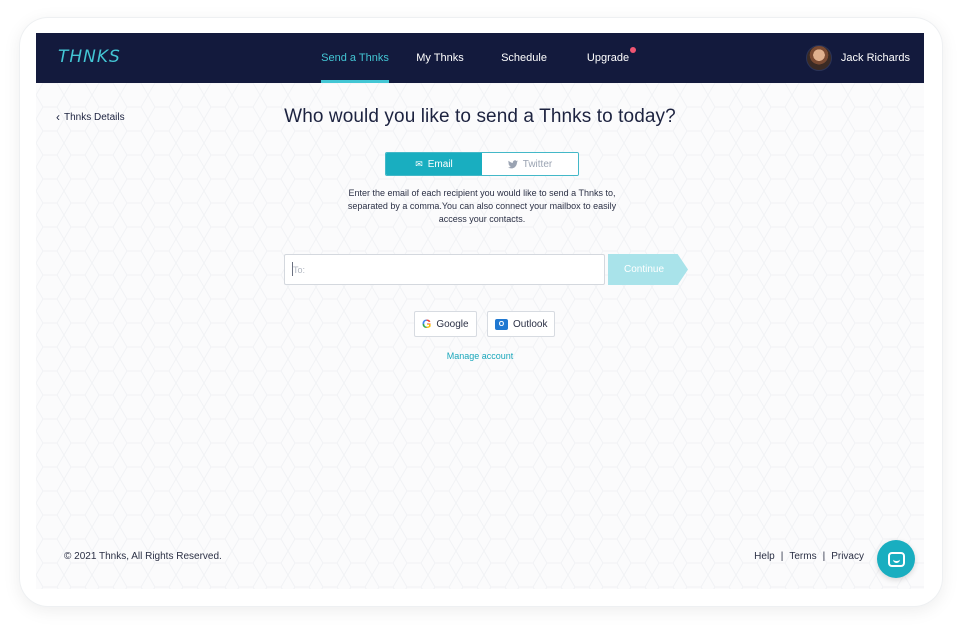 The image size is (960, 626). I want to click on tab-twitter: Twitter, so click(530, 164).